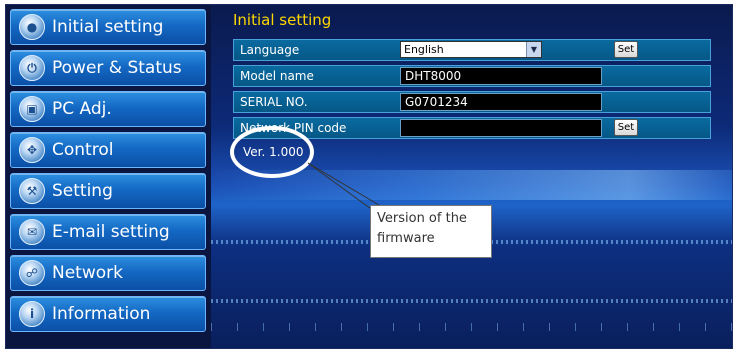 This screenshot has width=737, height=352. Describe the element at coordinates (101, 314) in the screenshot. I see `sidebar-item-label: Information` at that location.